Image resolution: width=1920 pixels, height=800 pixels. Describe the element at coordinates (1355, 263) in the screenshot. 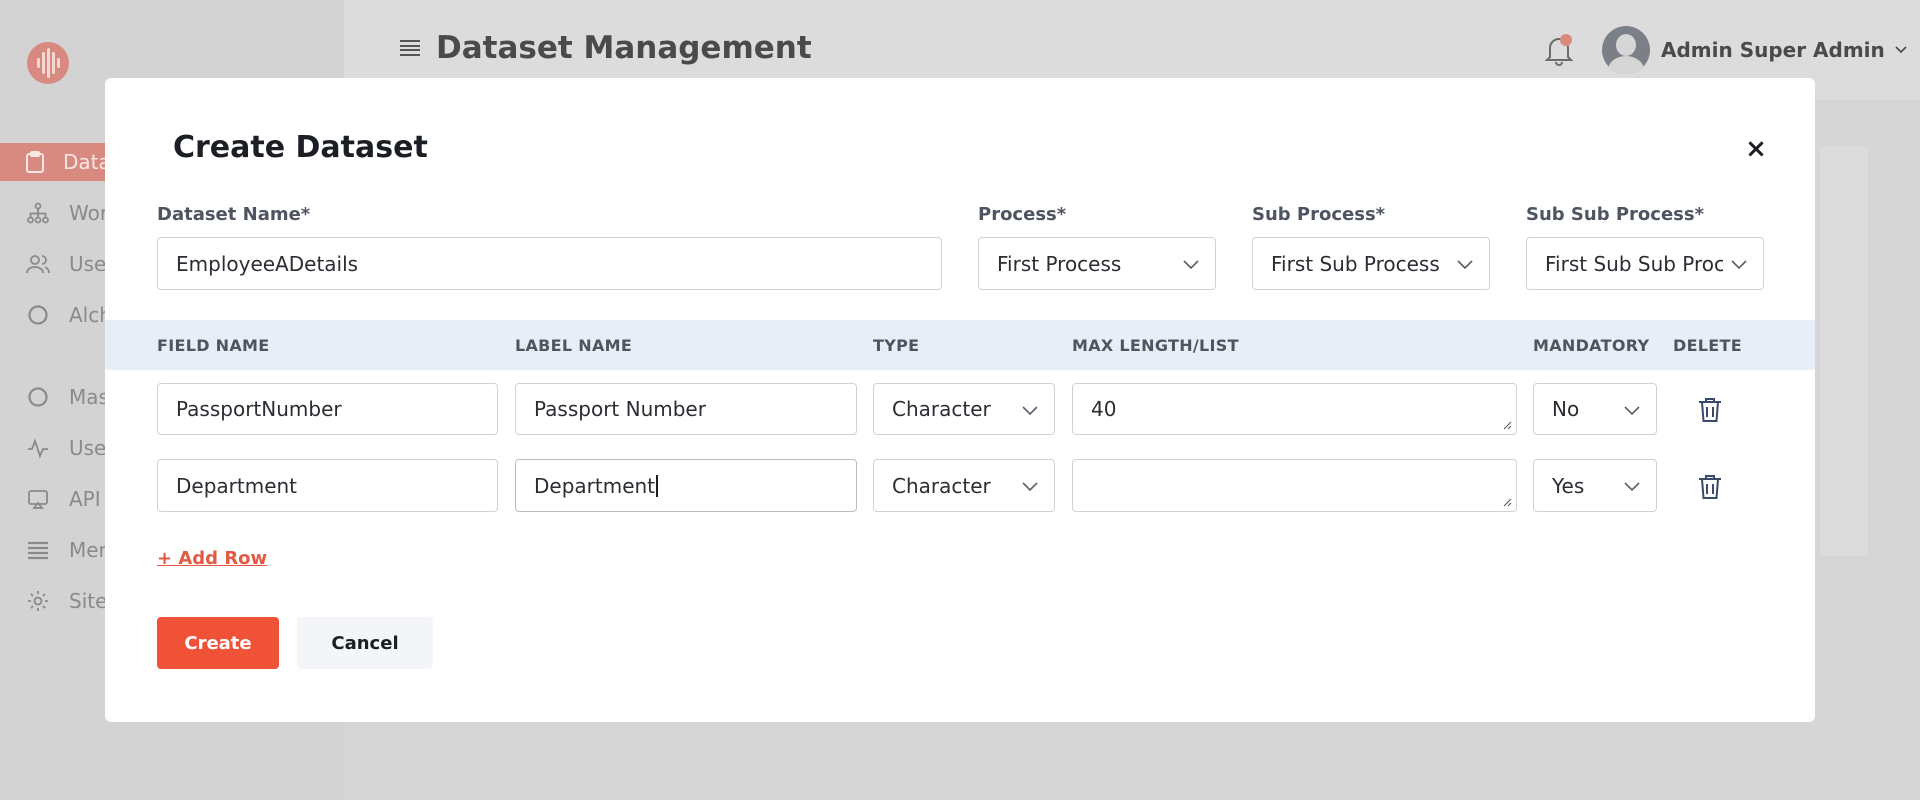

I see `sub-process-value: First Sub Process` at that location.